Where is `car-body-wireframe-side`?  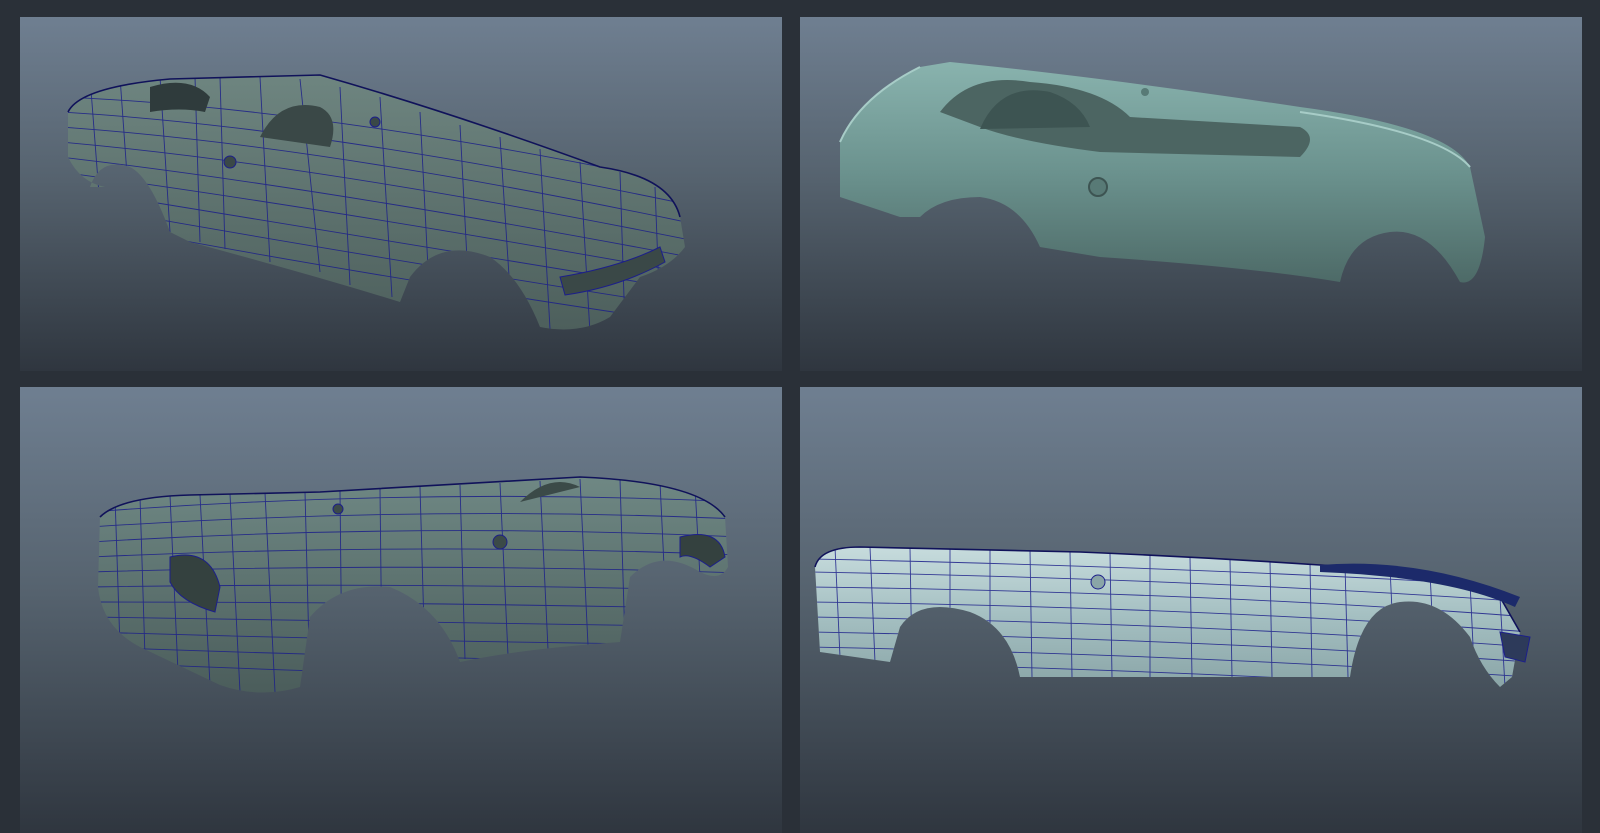
car-body-wireframe-side is located at coordinates (1172, 616).